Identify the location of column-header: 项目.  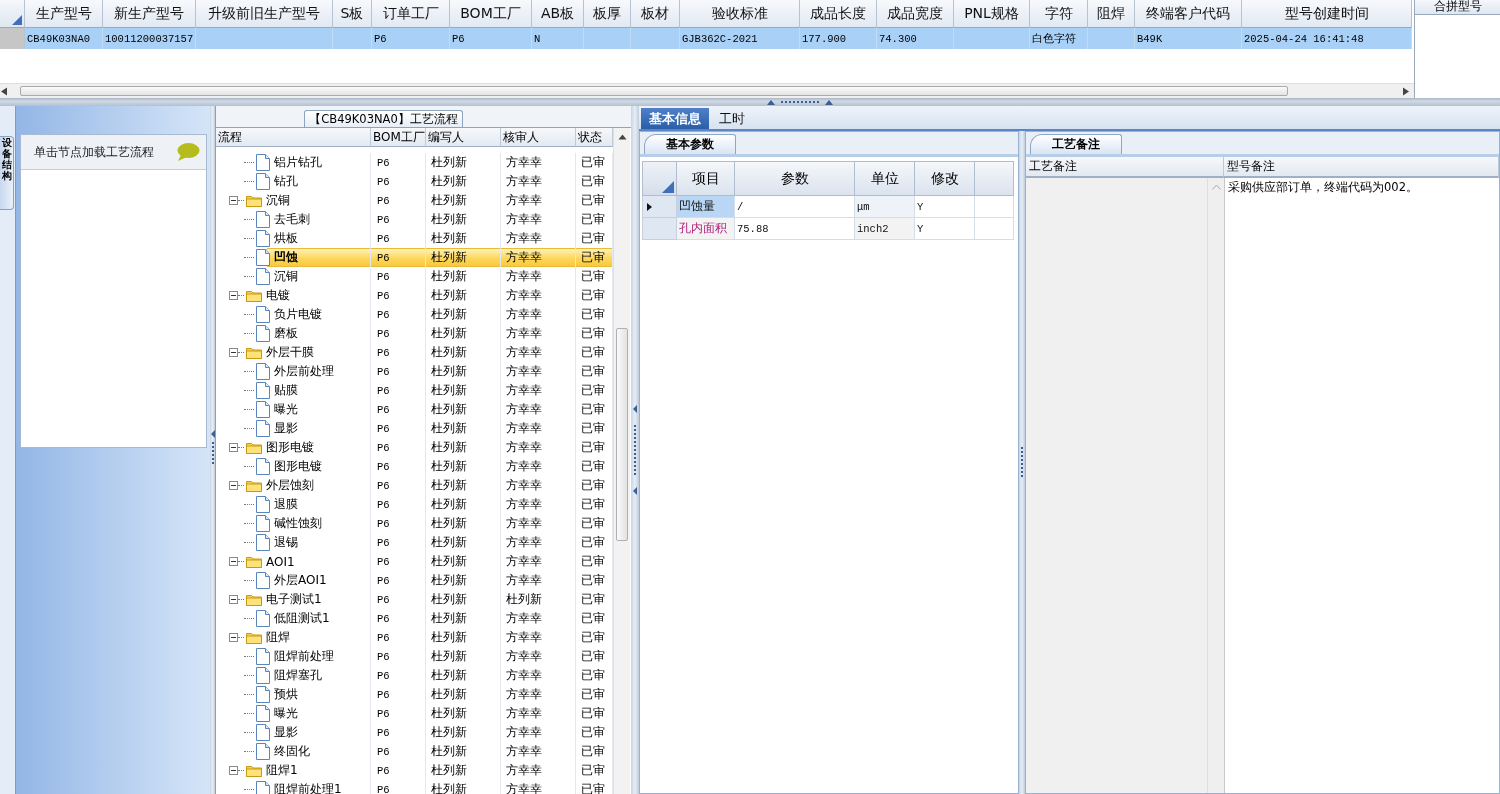
(706, 178).